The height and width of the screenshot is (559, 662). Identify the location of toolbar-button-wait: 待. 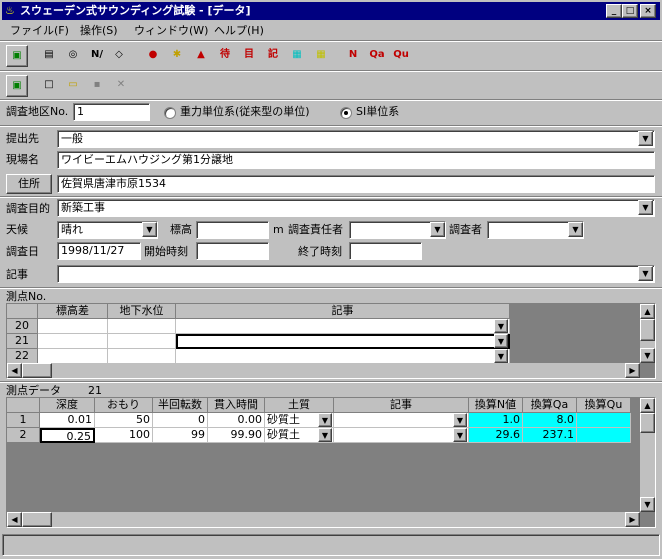
(225, 56).